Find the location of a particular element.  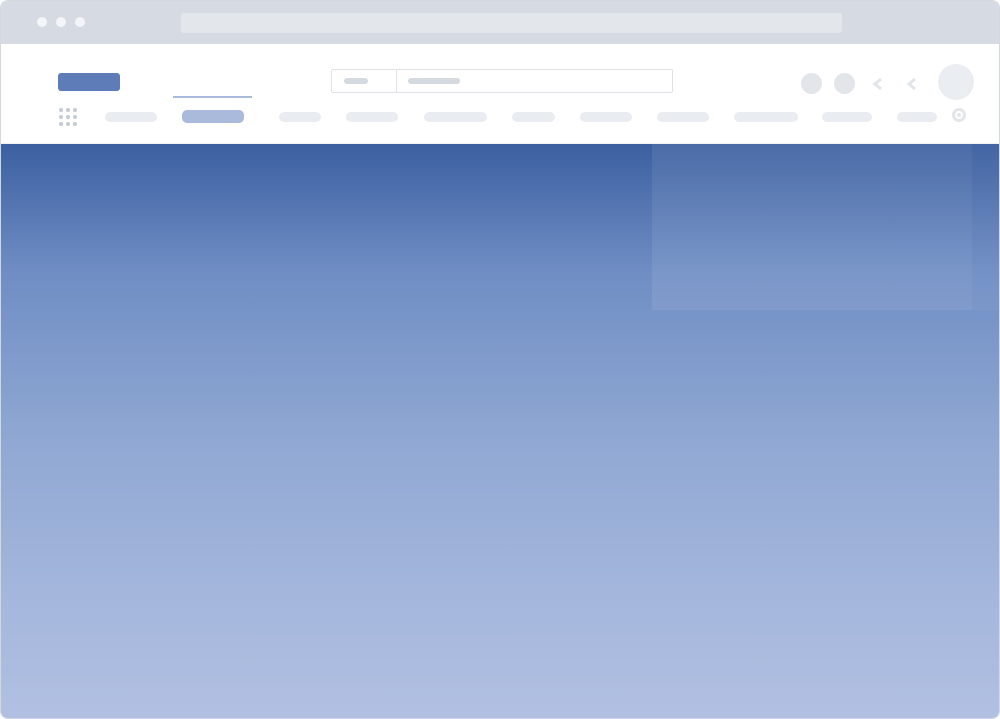

notifications-icon is located at coordinates (844, 83).